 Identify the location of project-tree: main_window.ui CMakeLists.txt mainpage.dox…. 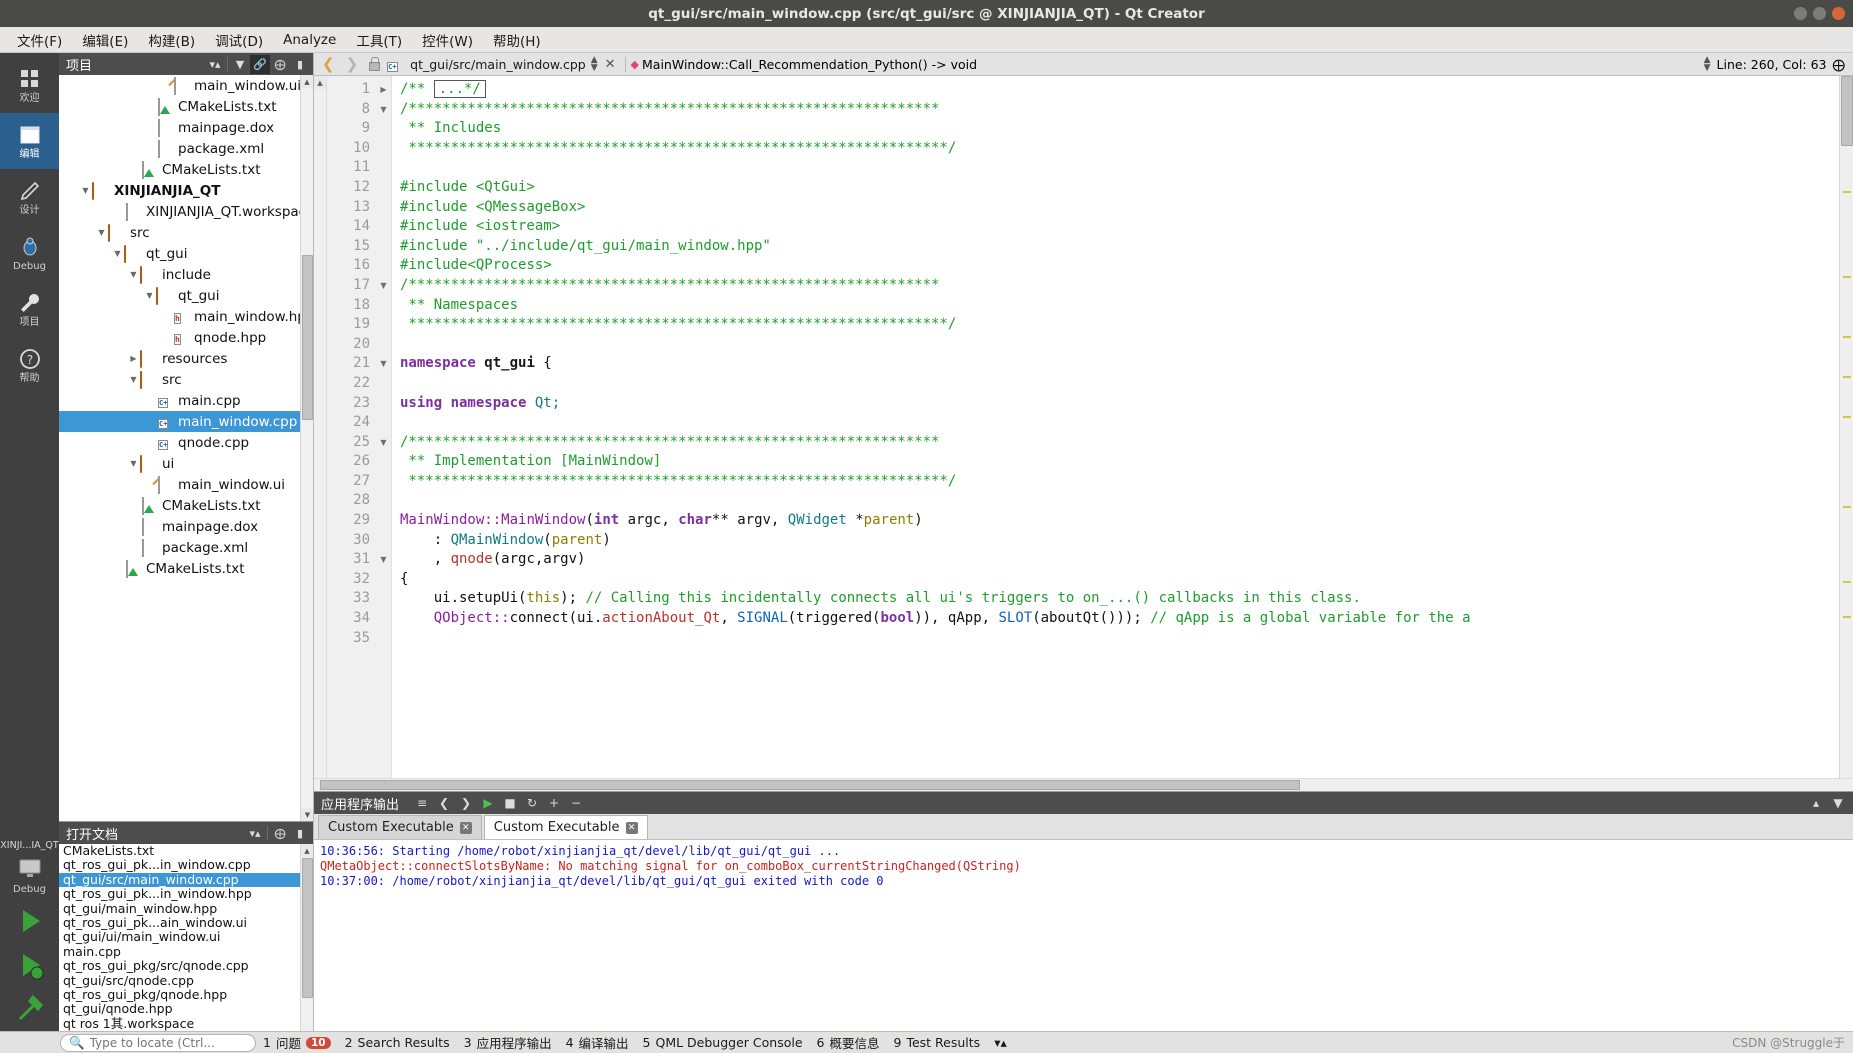
(186, 448).